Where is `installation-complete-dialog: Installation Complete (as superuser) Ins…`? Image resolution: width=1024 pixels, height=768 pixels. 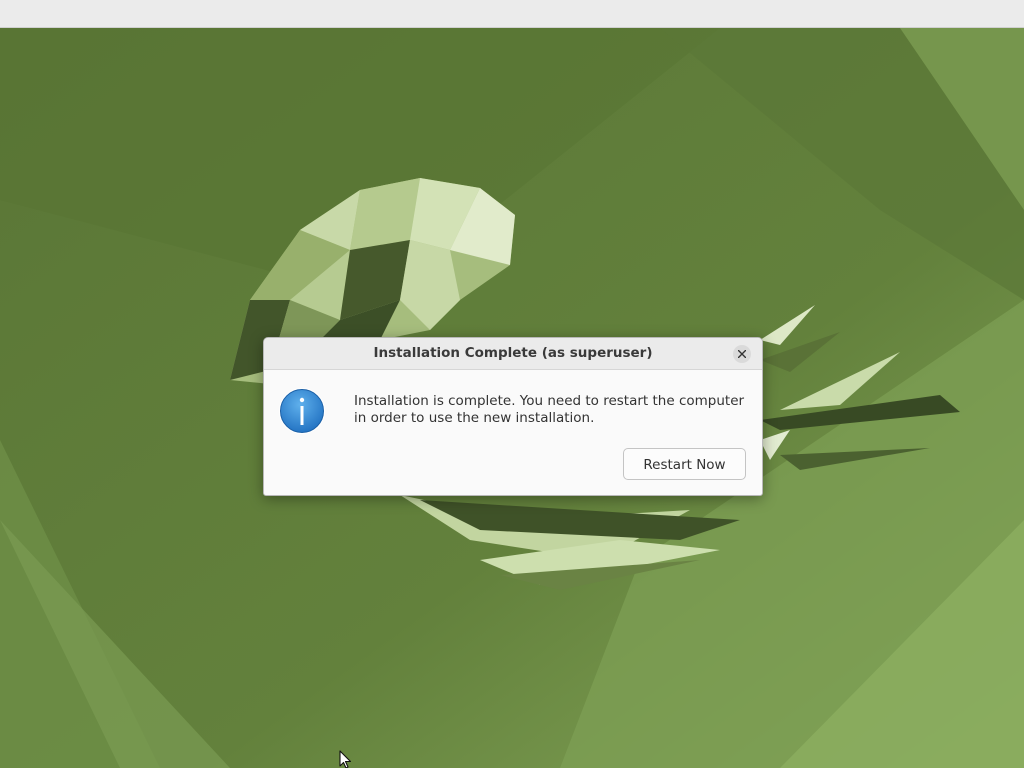
installation-complete-dialog: Installation Complete (as superuser) Ins… is located at coordinates (513, 416).